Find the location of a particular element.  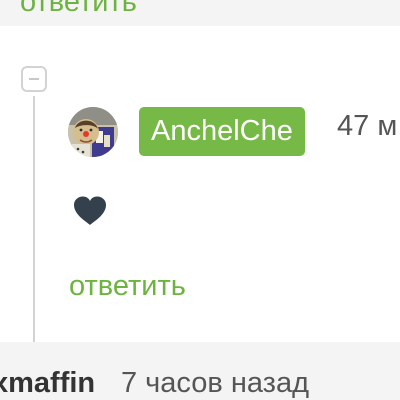

avatar is located at coordinates (93, 132).